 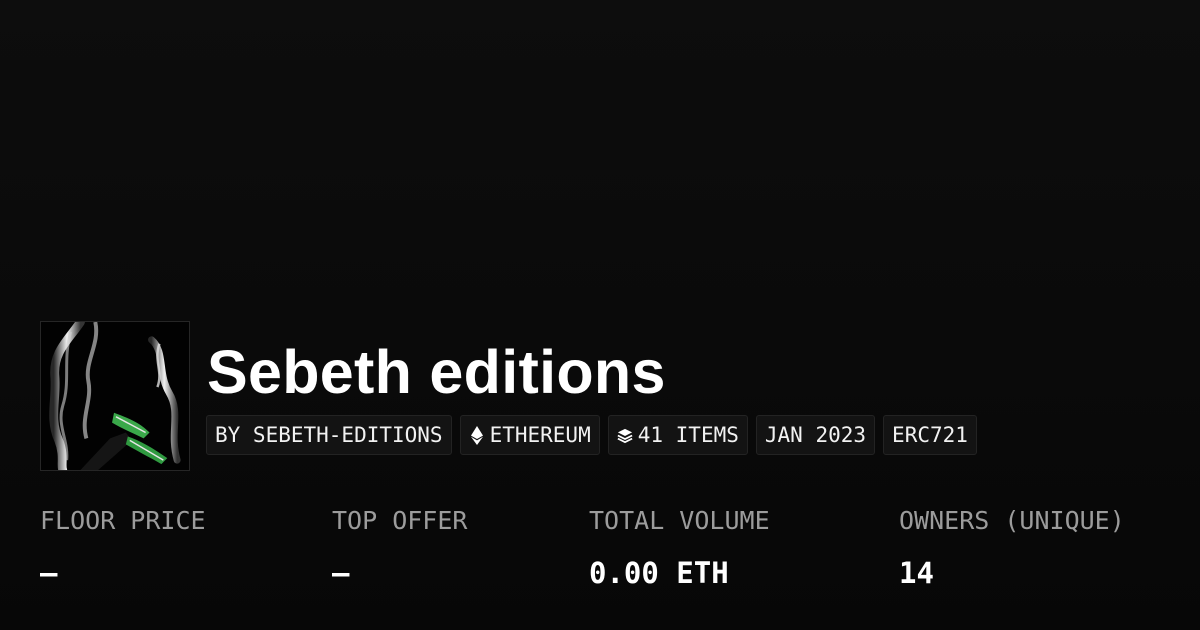 I want to click on chain-badge-label: ETHEREUM, so click(x=540, y=435).